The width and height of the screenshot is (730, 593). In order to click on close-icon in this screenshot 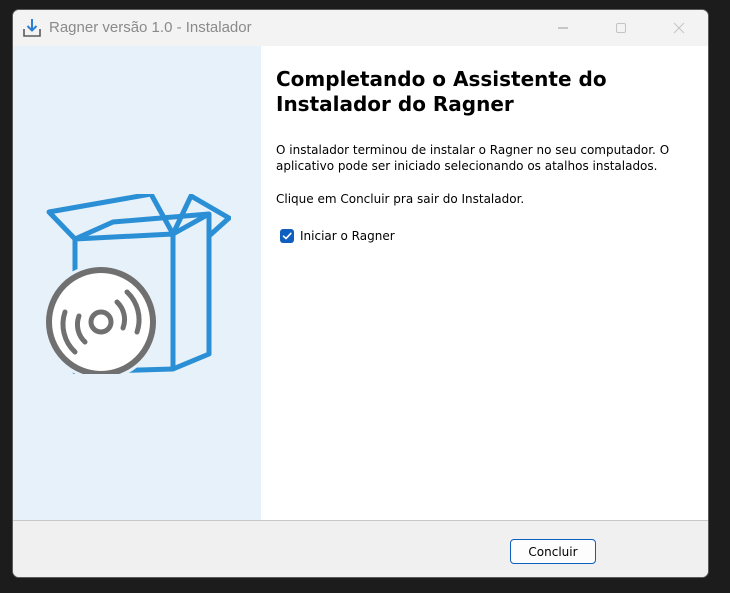, I will do `click(679, 28)`.